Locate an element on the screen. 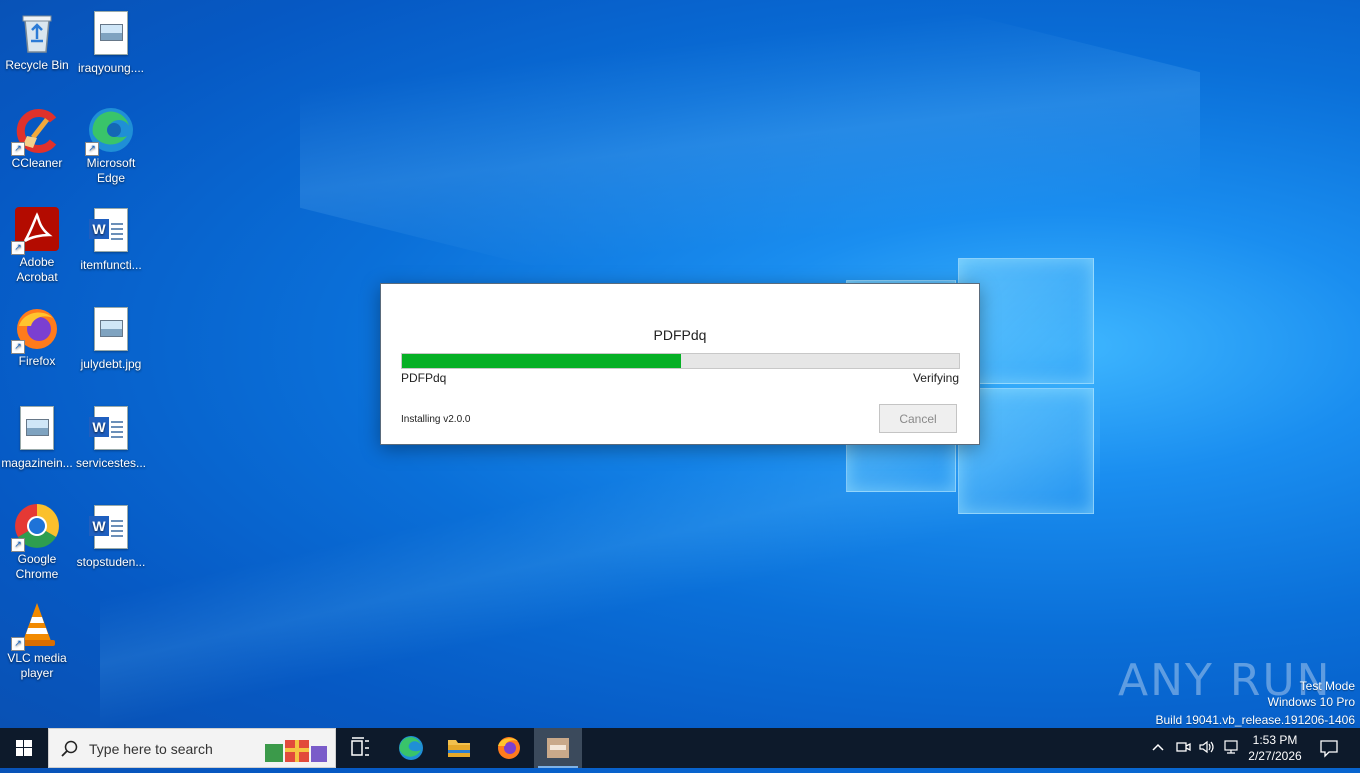 The height and width of the screenshot is (773, 1360). taskbar-firefox is located at coordinates (509, 748).